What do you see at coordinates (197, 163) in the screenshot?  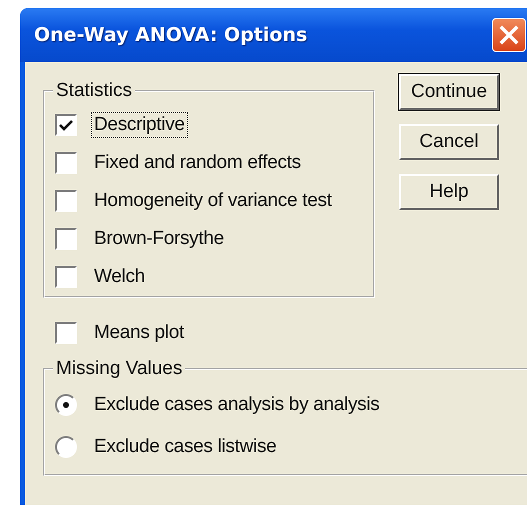 I see `checkbox-label: Fixed and random effects` at bounding box center [197, 163].